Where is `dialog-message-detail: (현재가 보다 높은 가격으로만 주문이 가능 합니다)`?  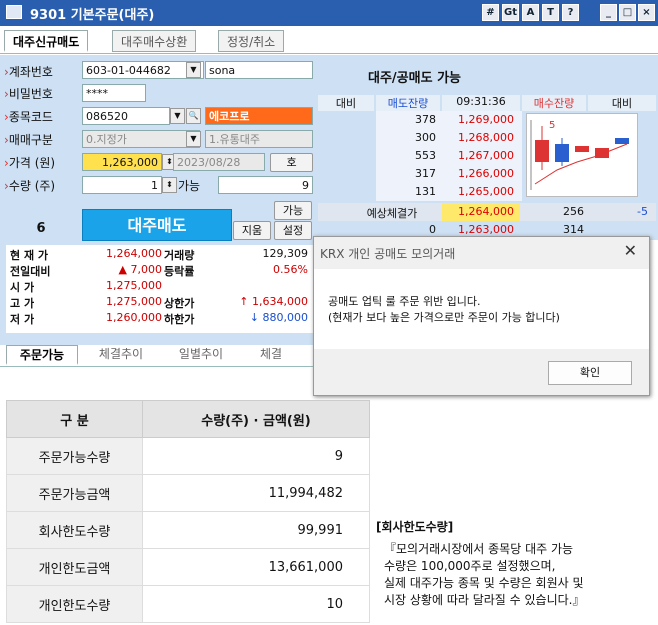 dialog-message-detail: (현재가 보다 높은 가격으로만 주문이 가능 합니다) is located at coordinates (444, 317).